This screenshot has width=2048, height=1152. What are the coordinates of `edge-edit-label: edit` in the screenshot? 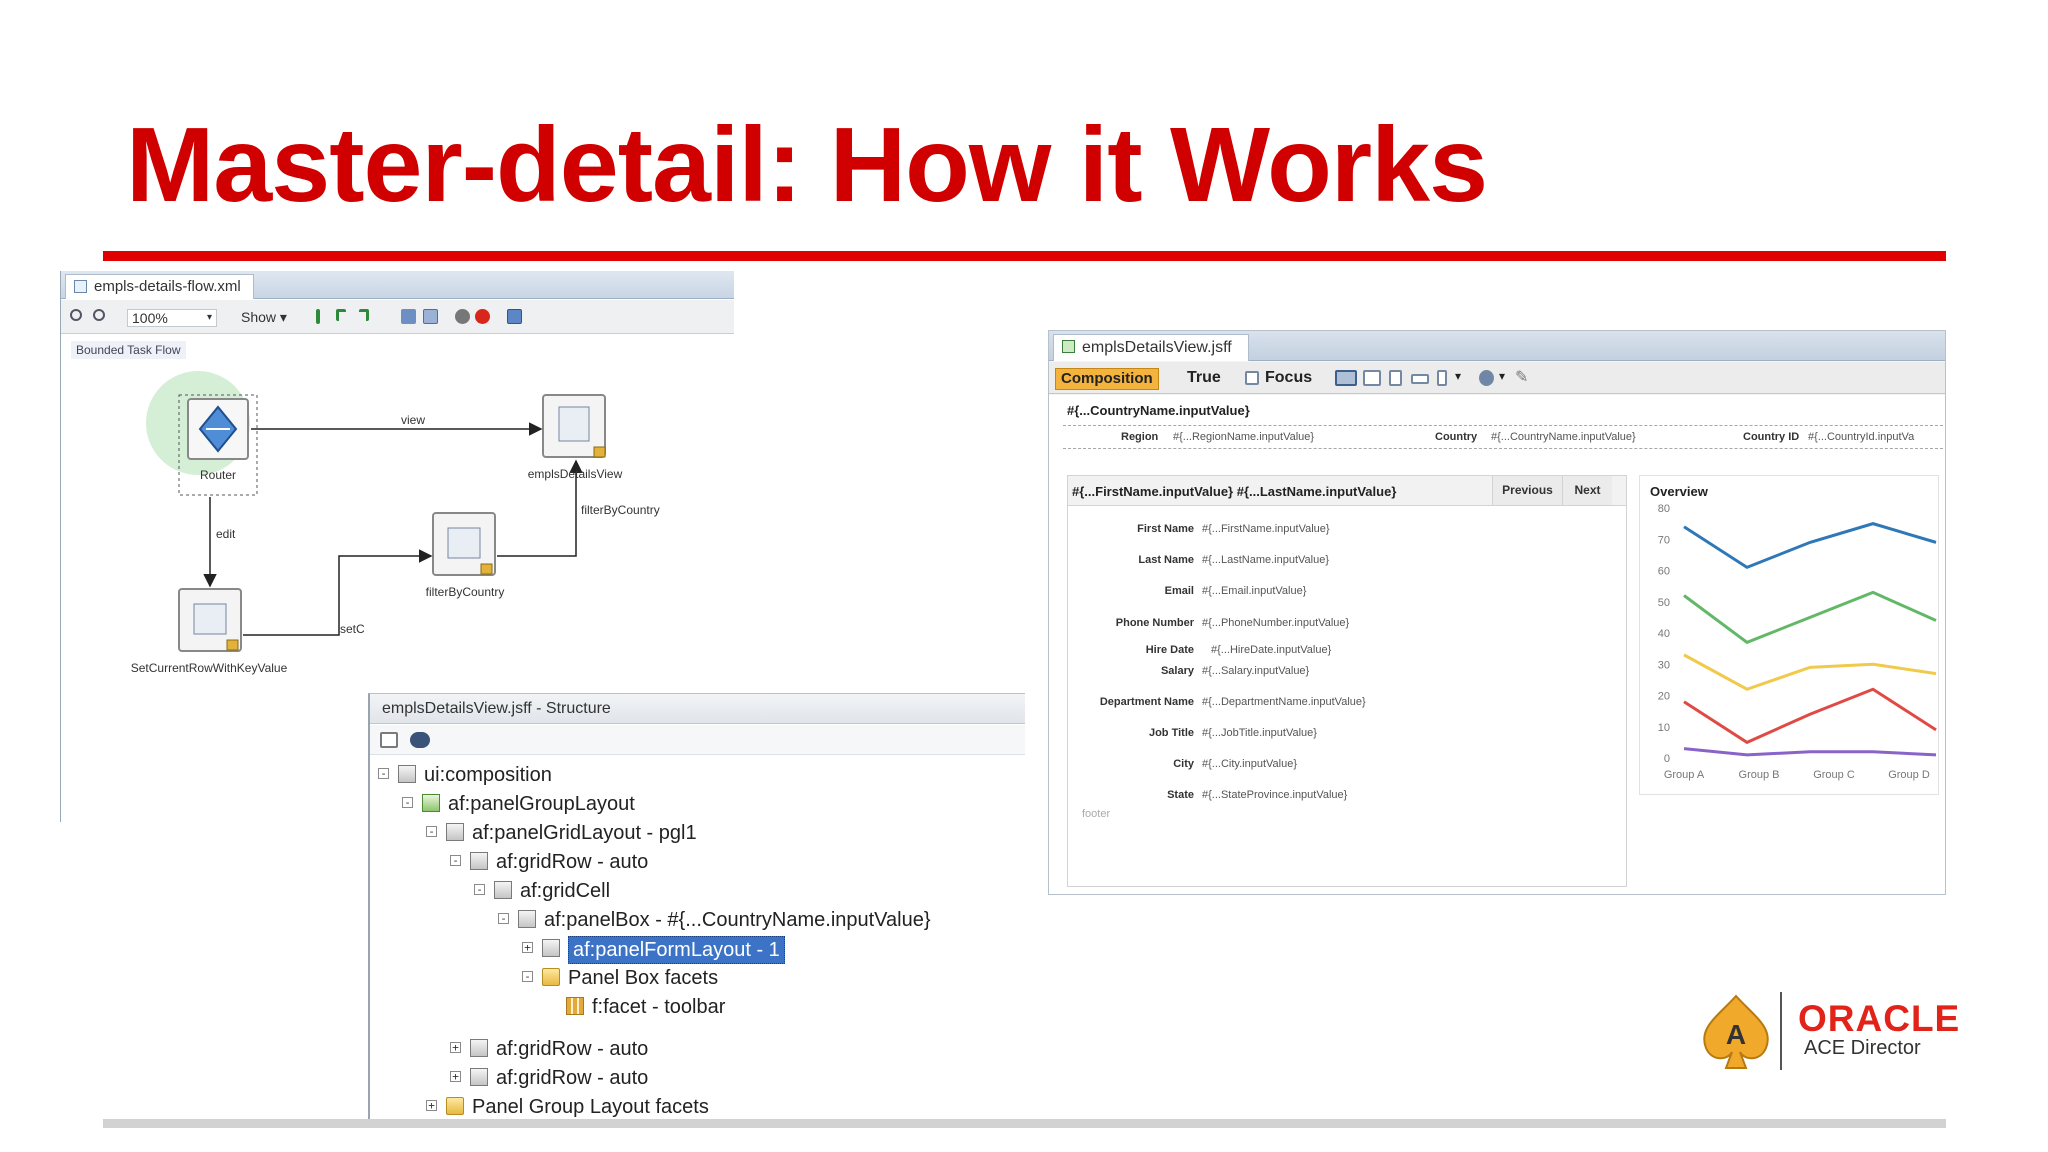 It's located at (226, 534).